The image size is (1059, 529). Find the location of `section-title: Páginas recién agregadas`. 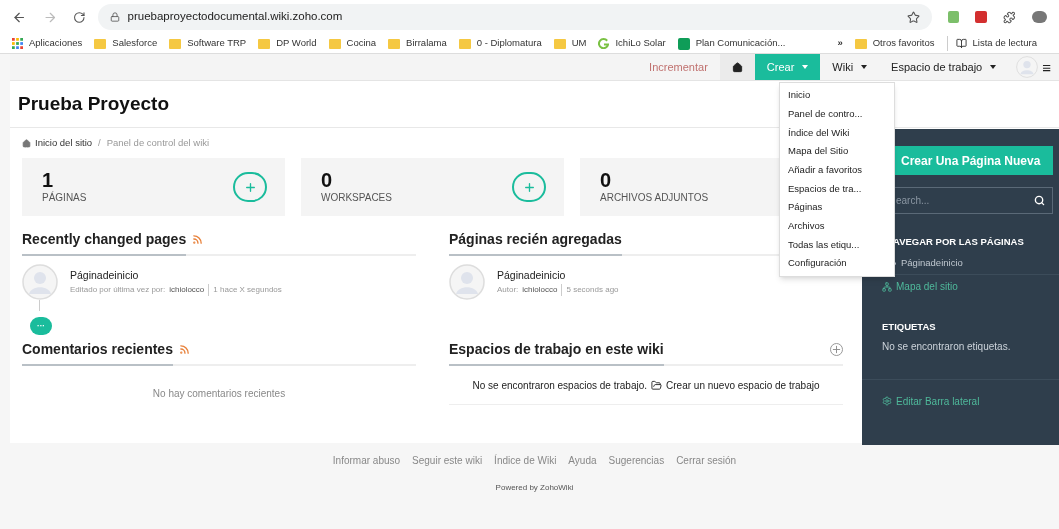

section-title: Páginas recién agregadas is located at coordinates (535, 239).